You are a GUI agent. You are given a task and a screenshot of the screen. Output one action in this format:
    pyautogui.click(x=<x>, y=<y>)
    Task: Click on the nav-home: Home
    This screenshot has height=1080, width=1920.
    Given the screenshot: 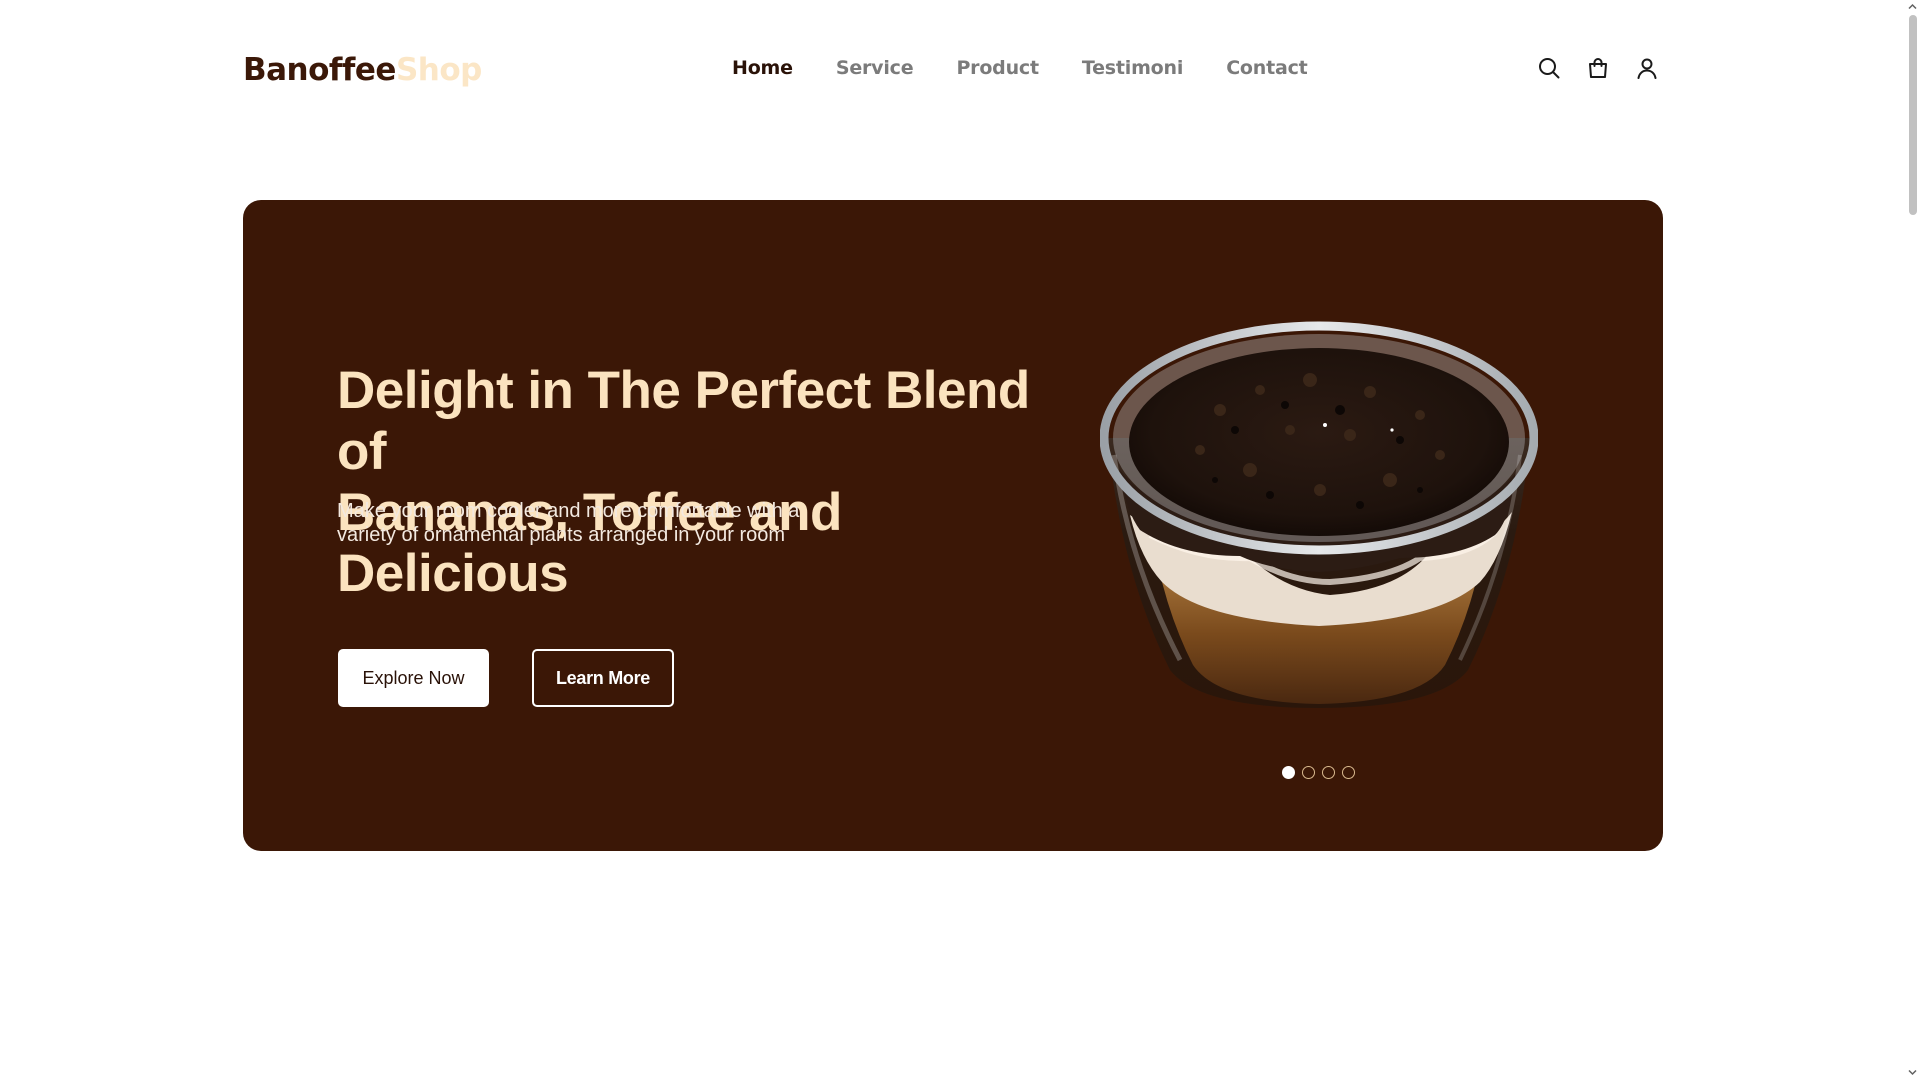 What is the action you would take?
    pyautogui.click(x=762, y=68)
    